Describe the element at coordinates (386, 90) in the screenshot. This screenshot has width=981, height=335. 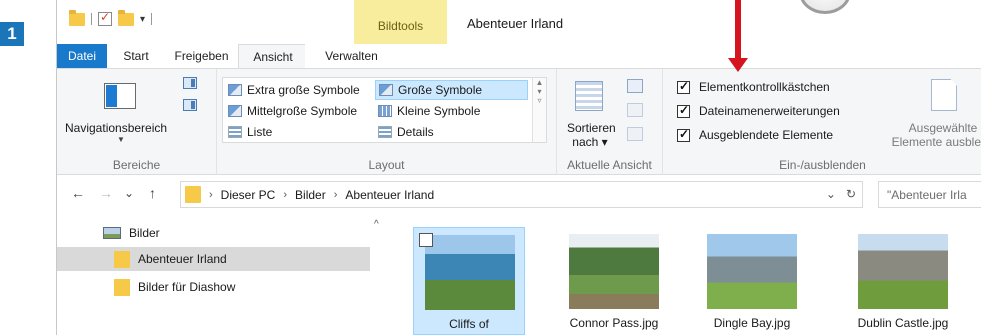
I see `large-icons-icon` at that location.